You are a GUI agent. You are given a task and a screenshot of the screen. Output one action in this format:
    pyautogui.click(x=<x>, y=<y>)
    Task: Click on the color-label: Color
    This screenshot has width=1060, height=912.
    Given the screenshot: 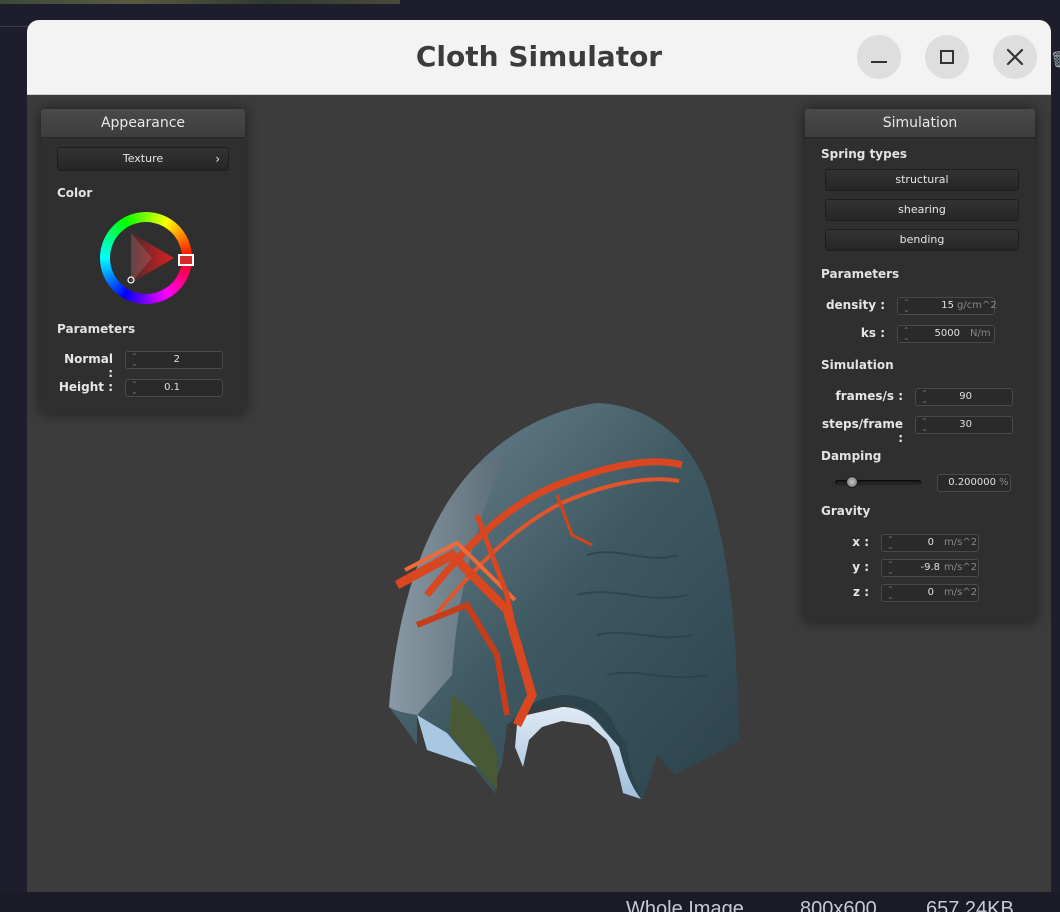 What is the action you would take?
    pyautogui.click(x=75, y=193)
    